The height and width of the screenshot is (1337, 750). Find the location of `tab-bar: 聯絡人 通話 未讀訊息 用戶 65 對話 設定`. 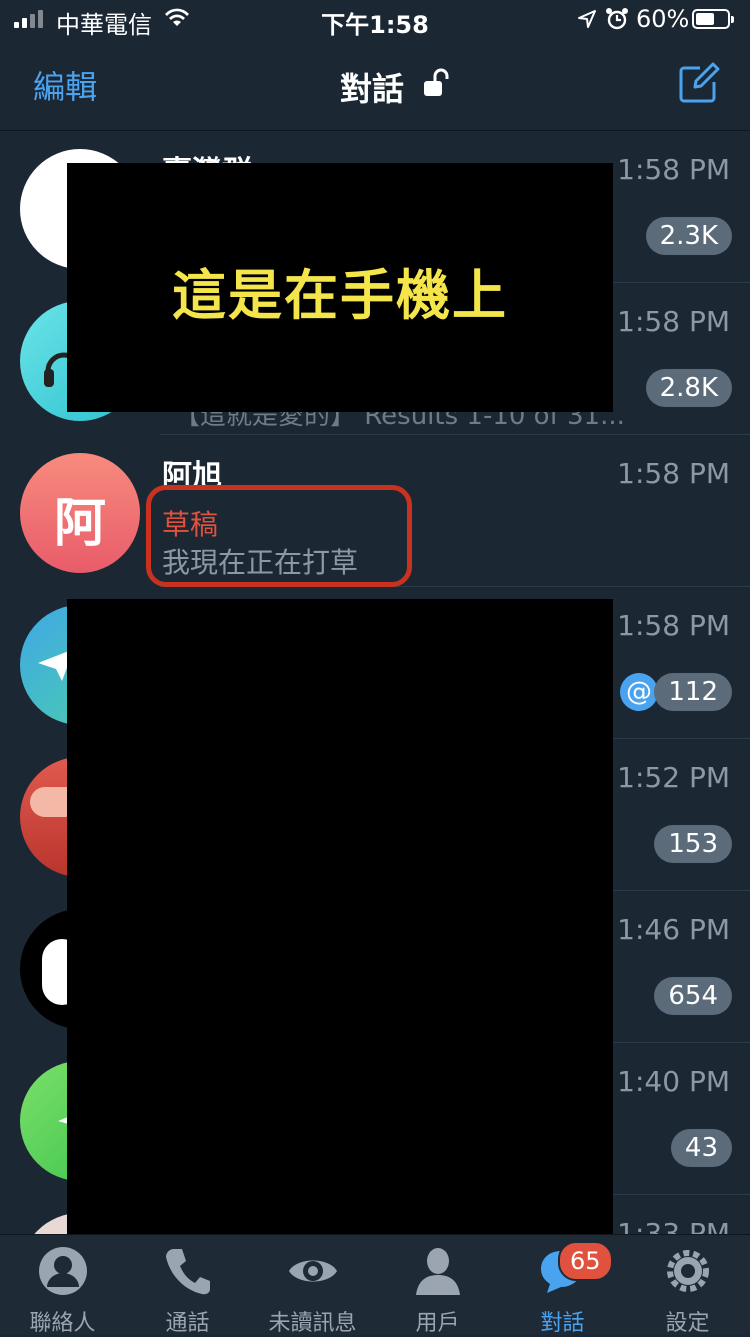

tab-bar: 聯絡人 通話 未讀訊息 用戶 65 對話 設定 is located at coordinates (375, 1285).